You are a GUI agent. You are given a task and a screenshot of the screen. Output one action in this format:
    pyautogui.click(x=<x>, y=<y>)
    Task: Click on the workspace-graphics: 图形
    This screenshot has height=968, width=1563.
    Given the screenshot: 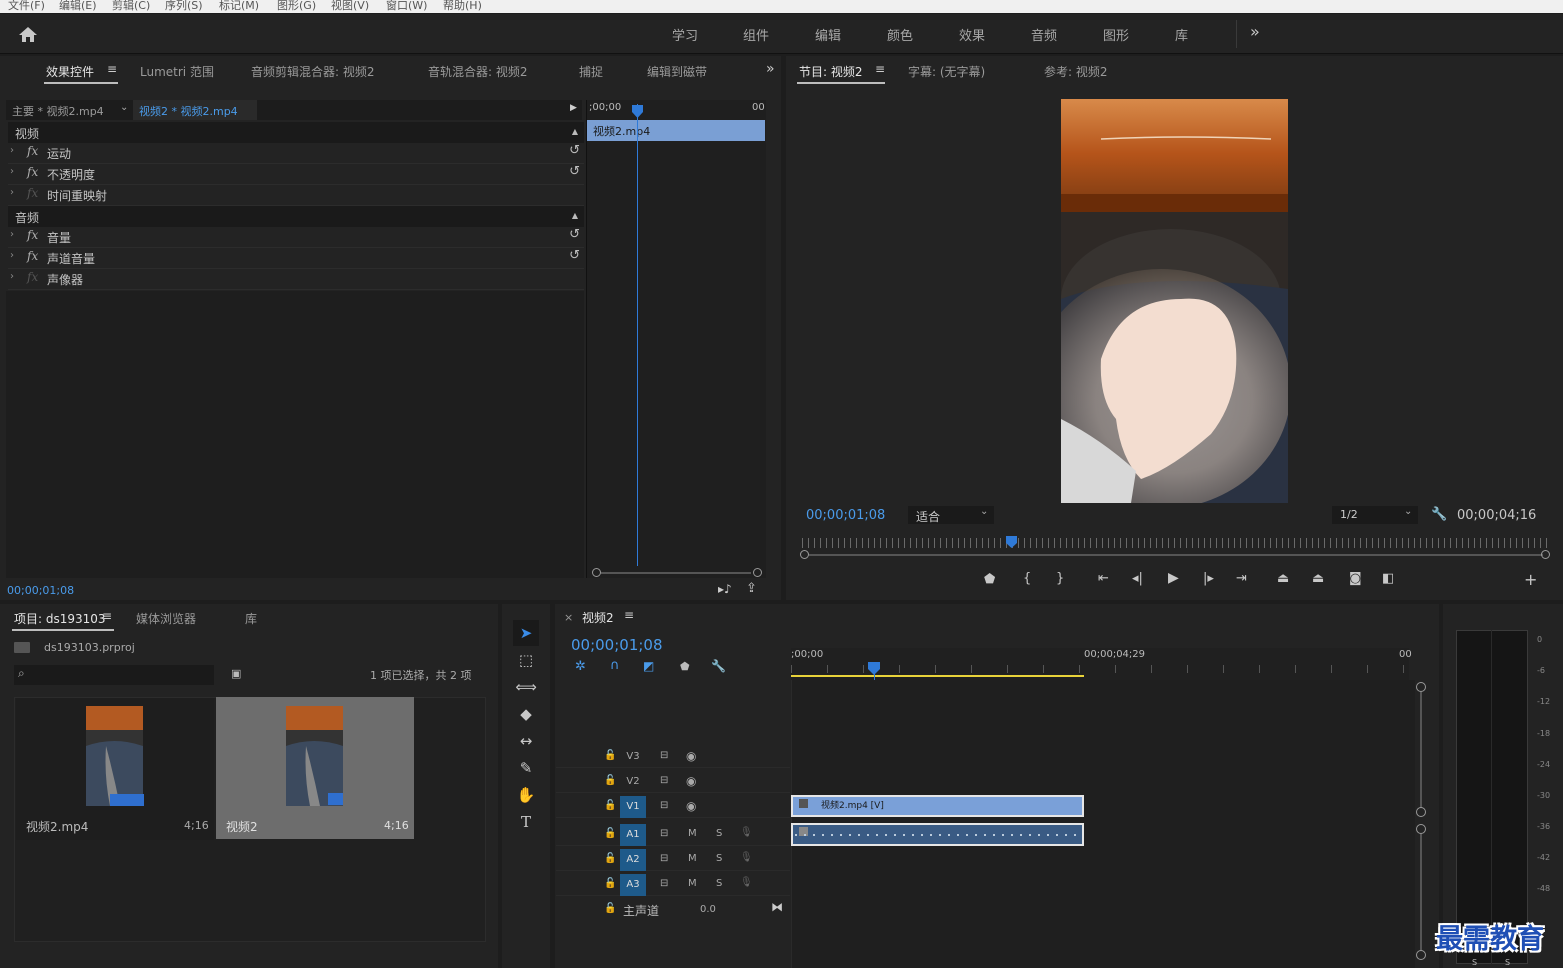 What is the action you would take?
    pyautogui.click(x=1116, y=34)
    